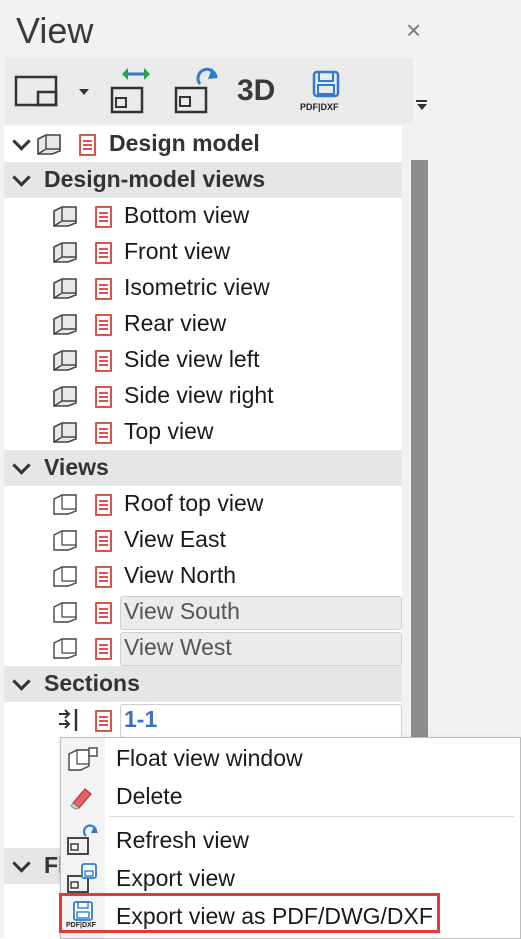  What do you see at coordinates (169, 431) in the screenshot?
I see `tree-item-label: Top view` at bounding box center [169, 431].